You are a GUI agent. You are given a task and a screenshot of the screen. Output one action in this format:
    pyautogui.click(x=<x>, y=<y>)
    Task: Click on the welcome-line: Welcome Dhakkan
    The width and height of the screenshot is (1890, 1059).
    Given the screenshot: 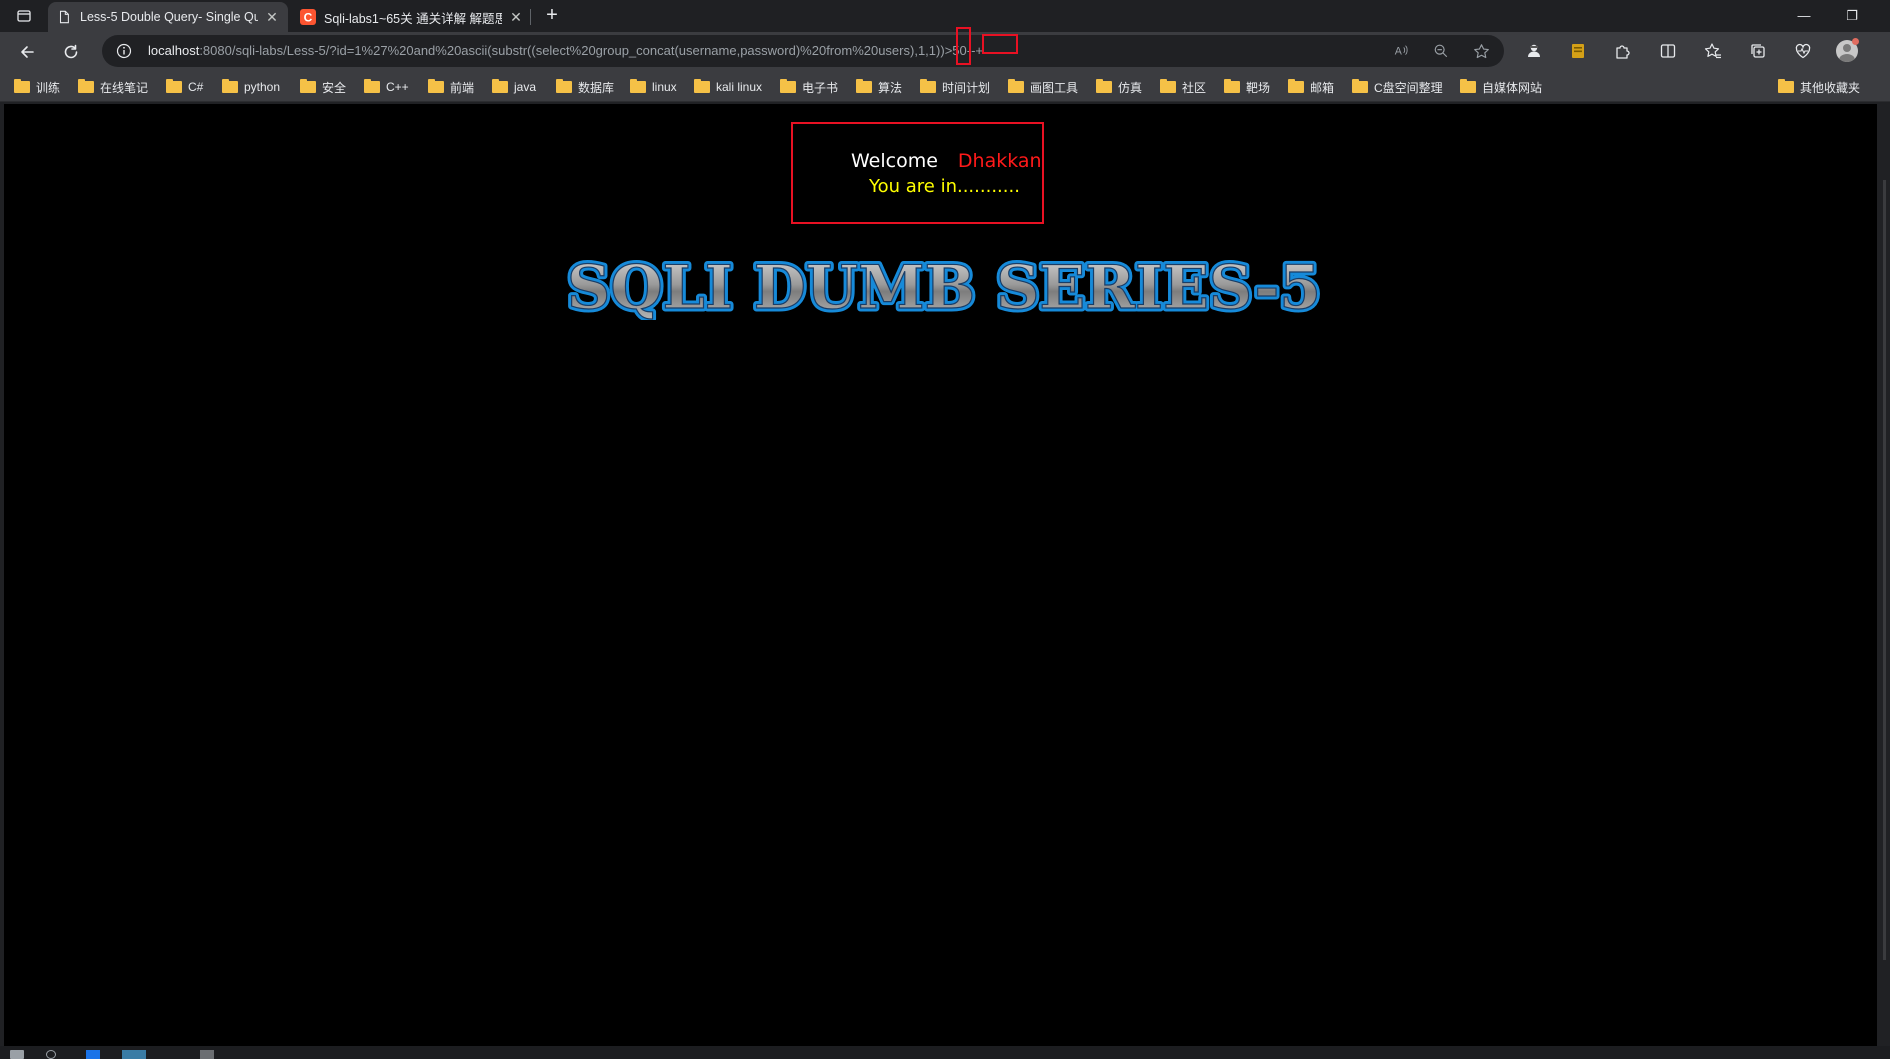 What is the action you would take?
    pyautogui.click(x=946, y=161)
    